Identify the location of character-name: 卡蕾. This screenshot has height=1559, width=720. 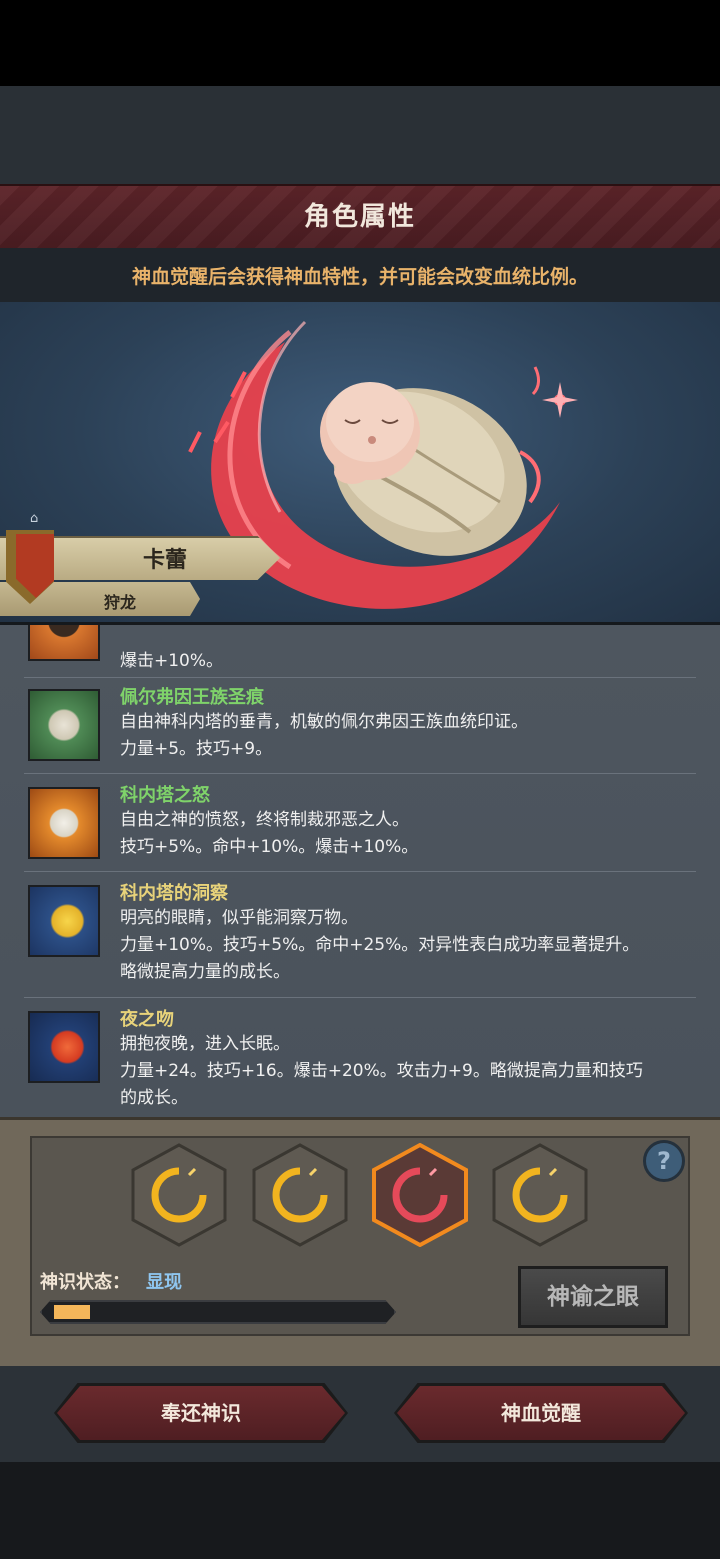
(164, 560).